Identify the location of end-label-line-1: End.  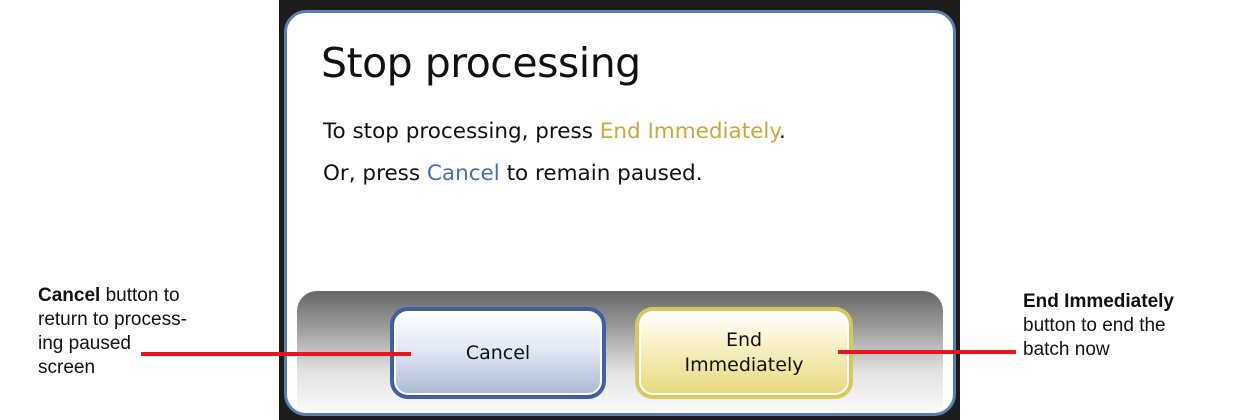
(744, 340).